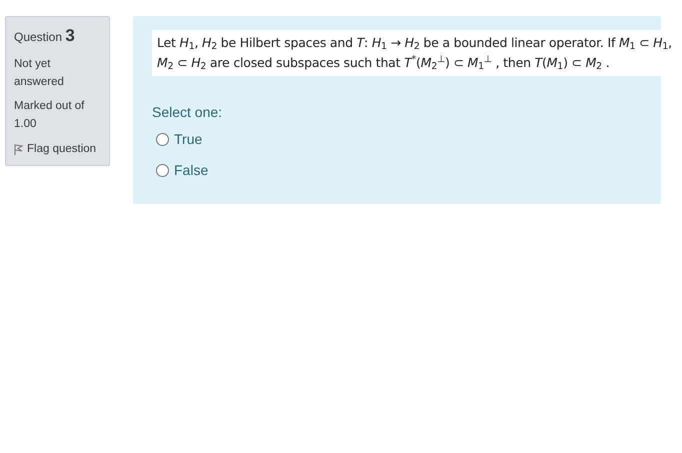 This screenshot has width=682, height=453. Describe the element at coordinates (45, 36) in the screenshot. I see `question-number: Question 3` at that location.